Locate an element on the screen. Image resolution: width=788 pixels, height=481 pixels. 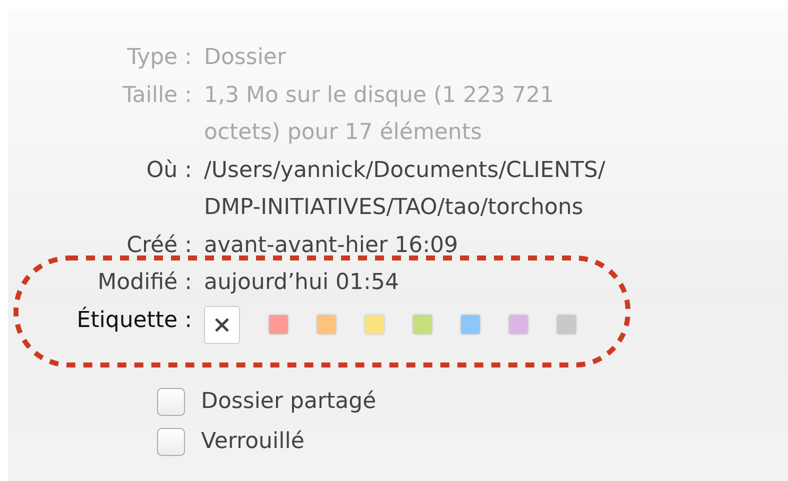
field-label: Créé : is located at coordinates (159, 246).